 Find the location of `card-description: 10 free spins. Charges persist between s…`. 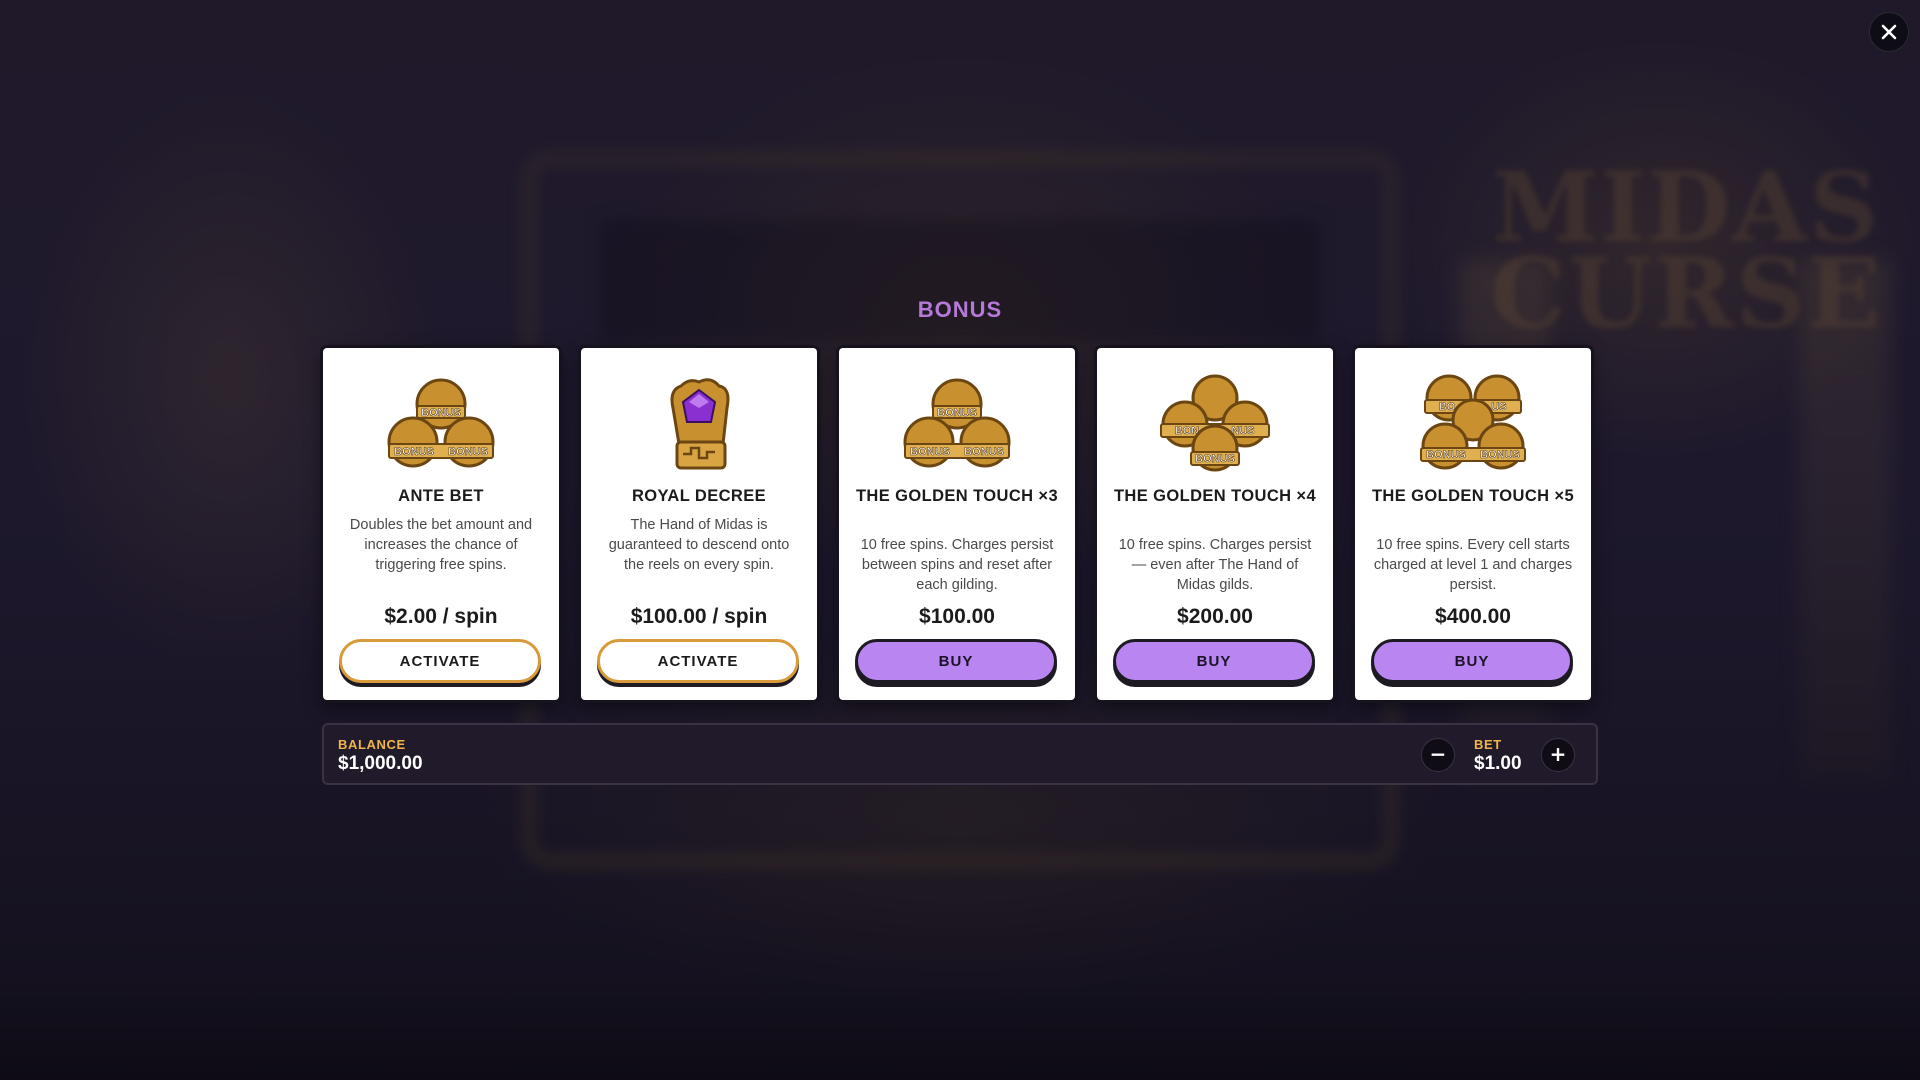

card-description: 10 free spins. Charges persist between s… is located at coordinates (957, 565).